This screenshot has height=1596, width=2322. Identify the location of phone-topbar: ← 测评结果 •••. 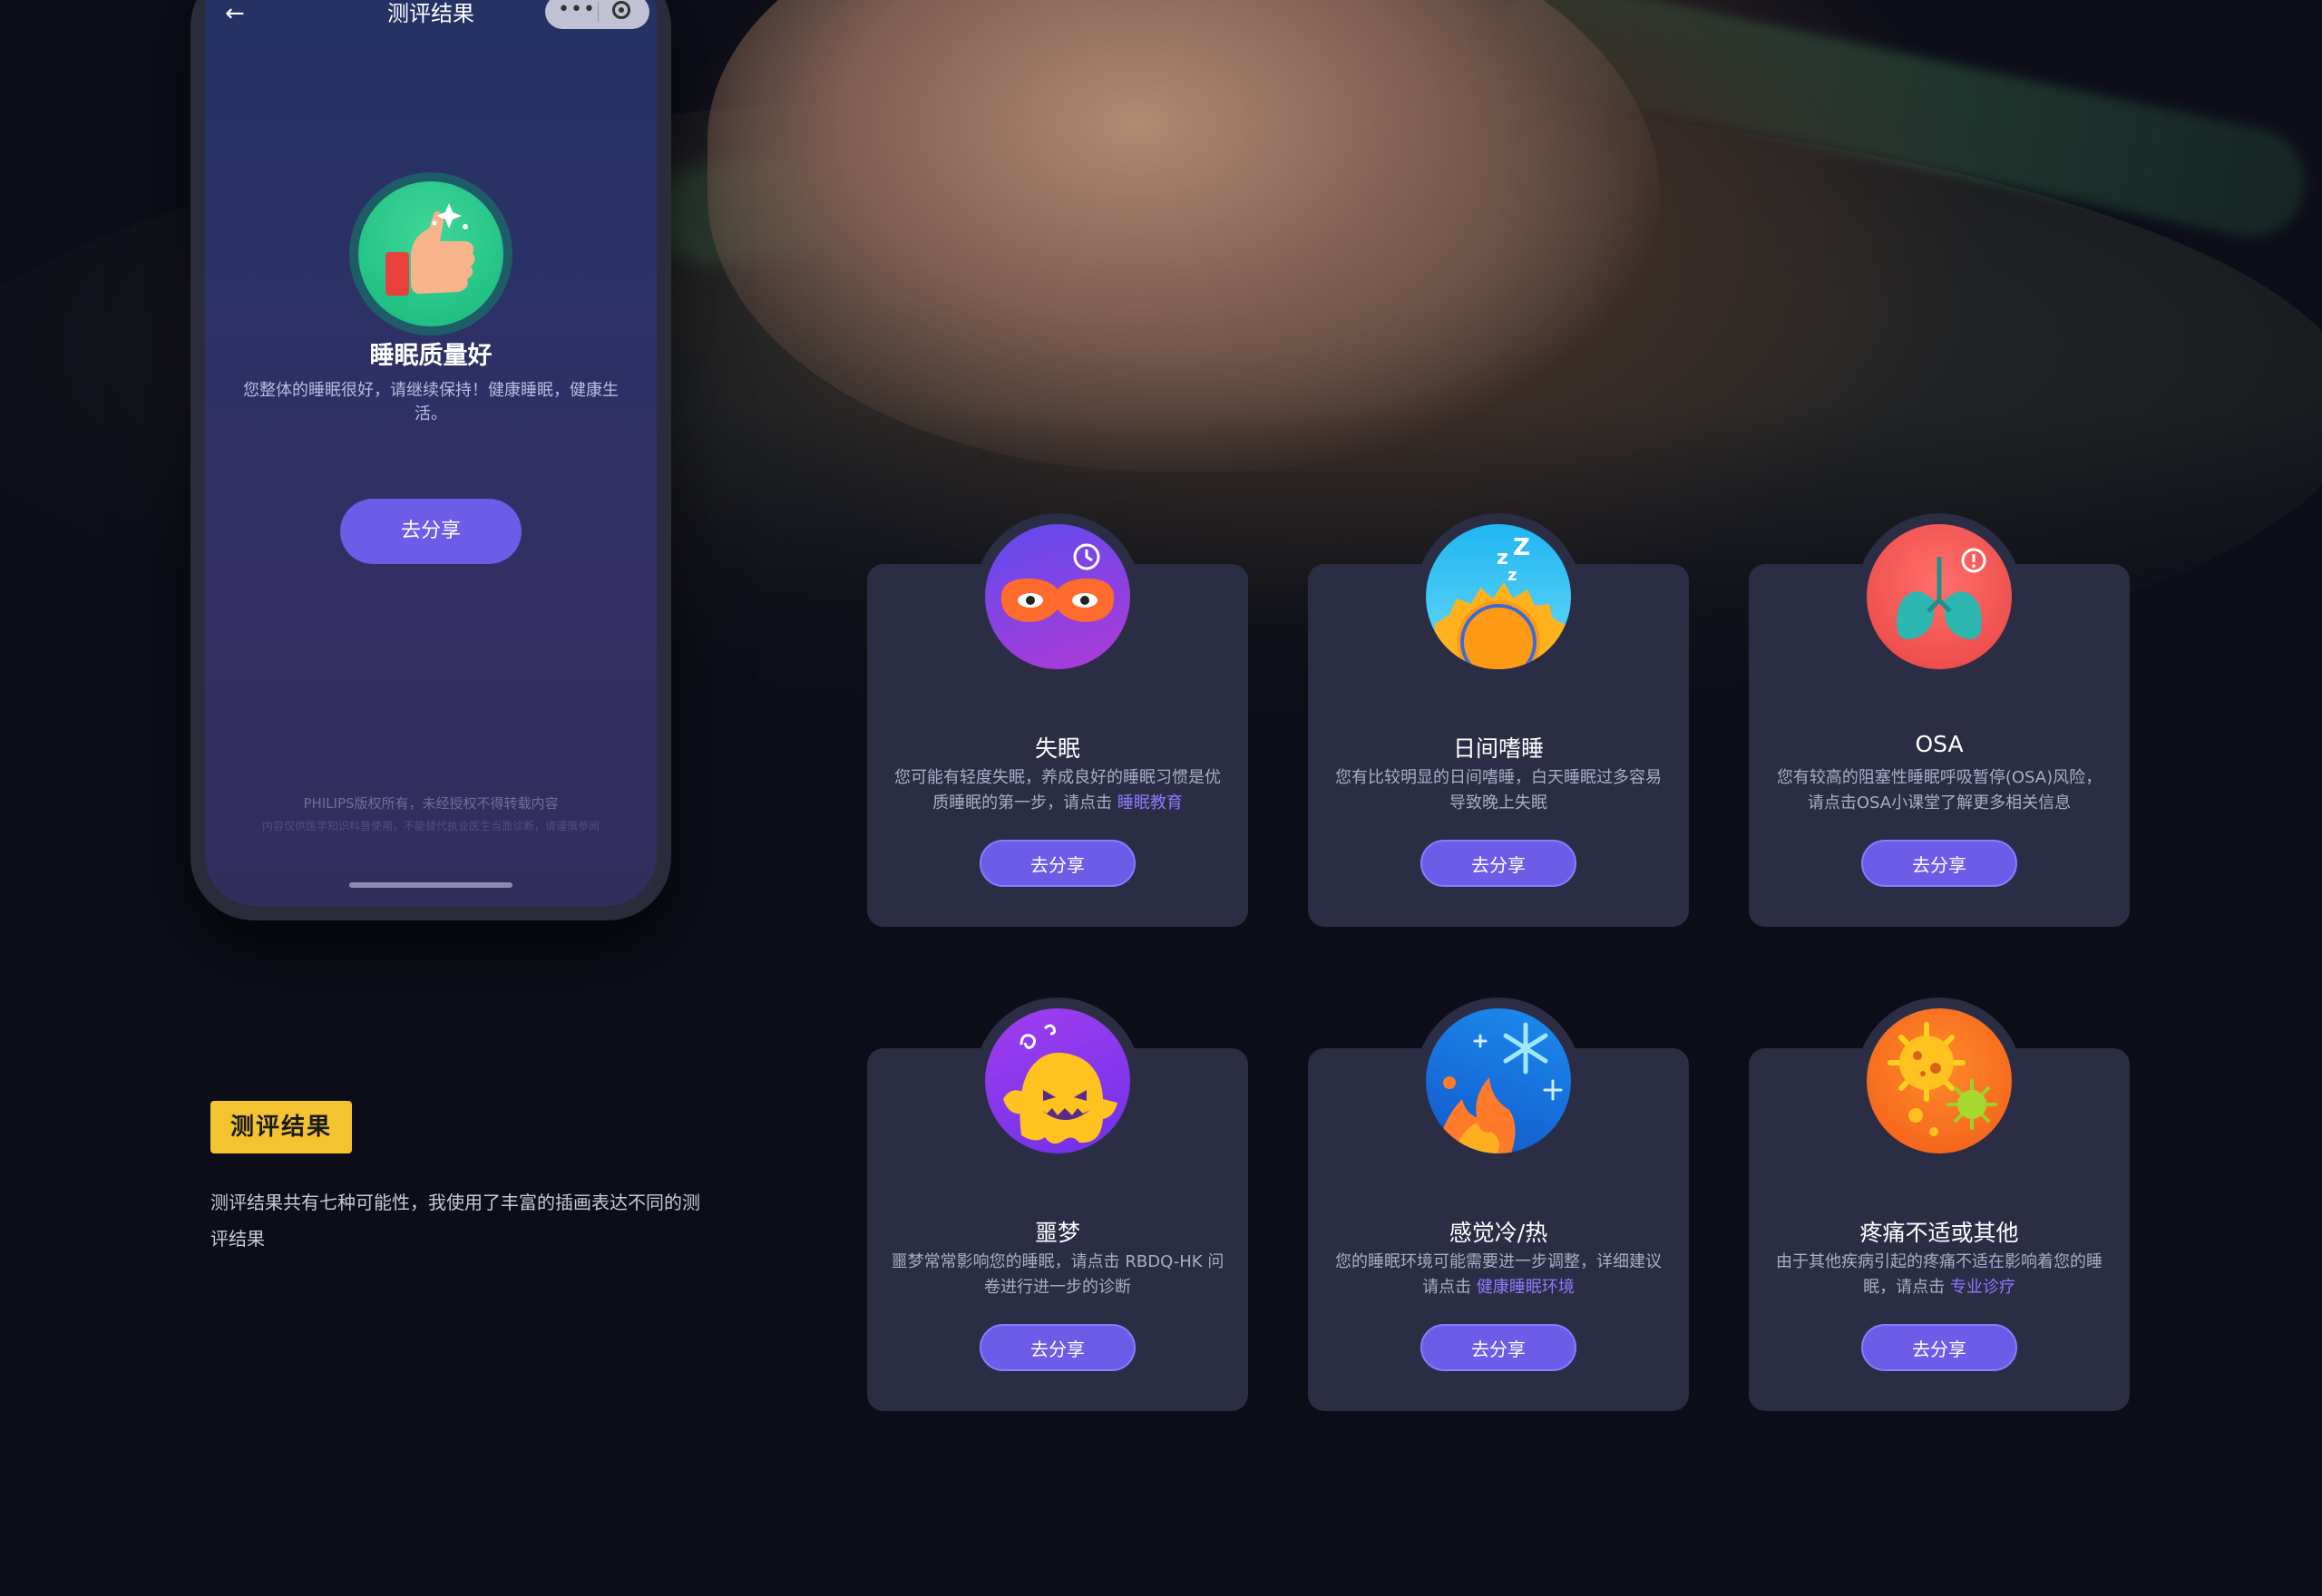
(431, 18).